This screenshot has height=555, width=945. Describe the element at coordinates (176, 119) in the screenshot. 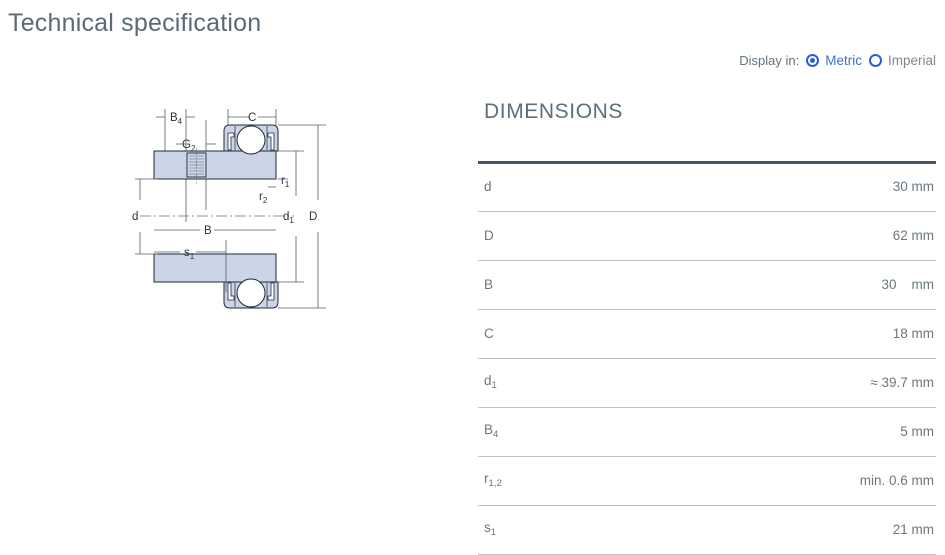

I see `drawing-label-b4: B4` at that location.